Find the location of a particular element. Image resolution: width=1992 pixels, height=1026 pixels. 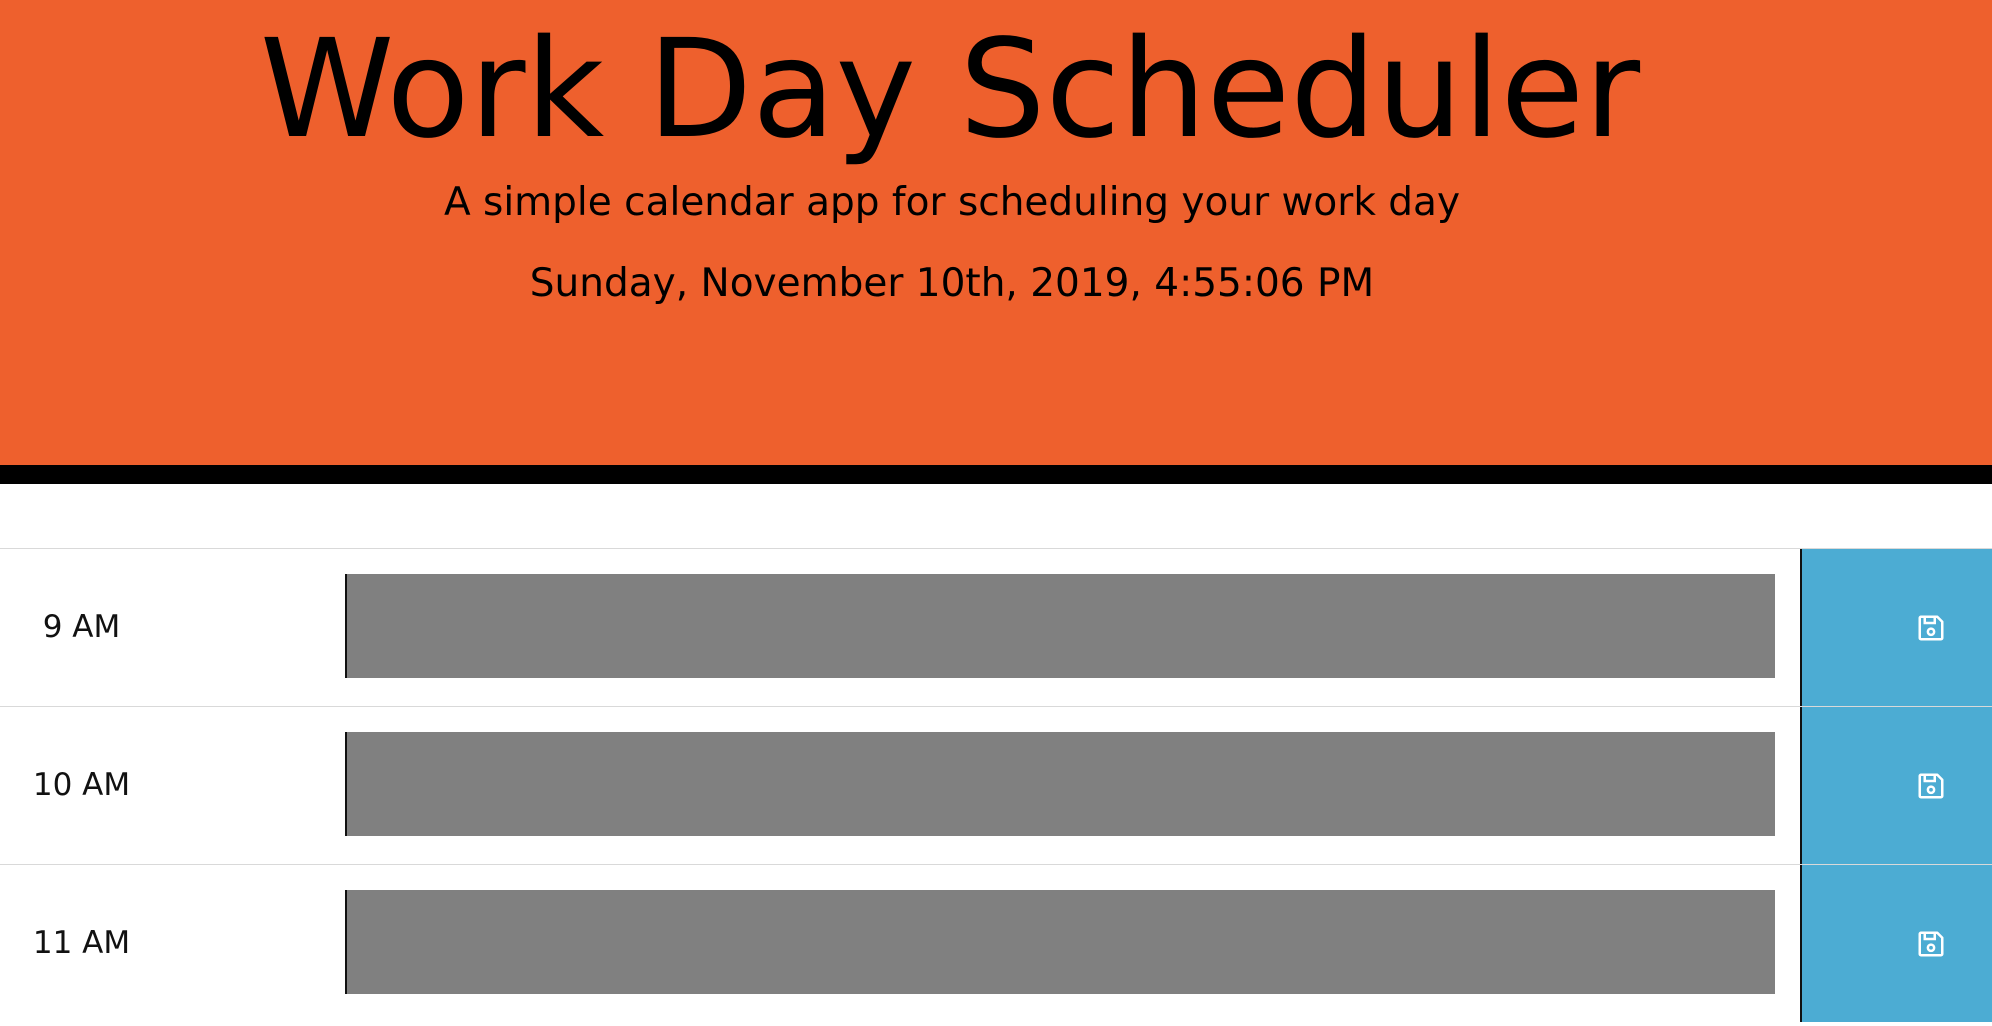

hour-label: 11 AM is located at coordinates (81, 943).